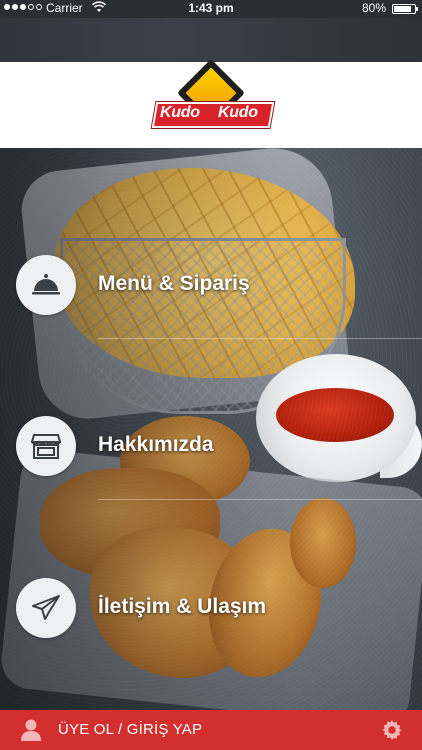 Image resolution: width=422 pixels, height=750 pixels. Describe the element at coordinates (182, 606) in the screenshot. I see `menu-item-label: İletişim & Ulaşım` at that location.